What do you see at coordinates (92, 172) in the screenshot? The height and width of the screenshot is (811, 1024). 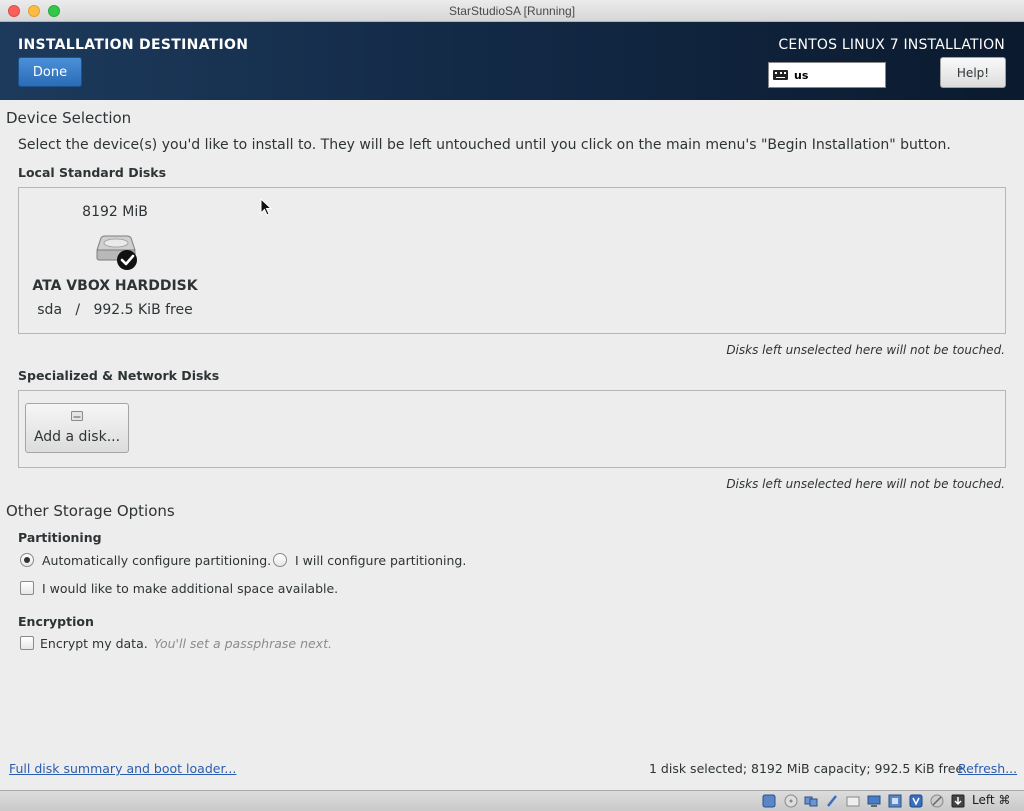 I see `local-disks-heading: Local Standard Disks` at bounding box center [92, 172].